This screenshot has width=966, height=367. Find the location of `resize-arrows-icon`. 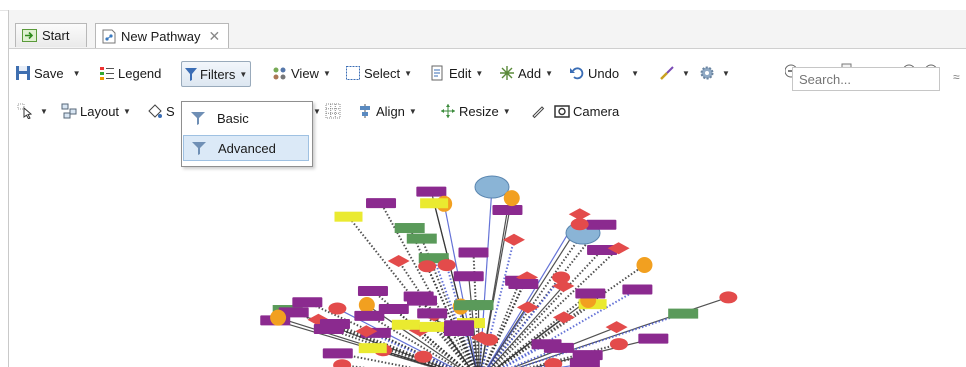

resize-arrows-icon is located at coordinates (448, 111).